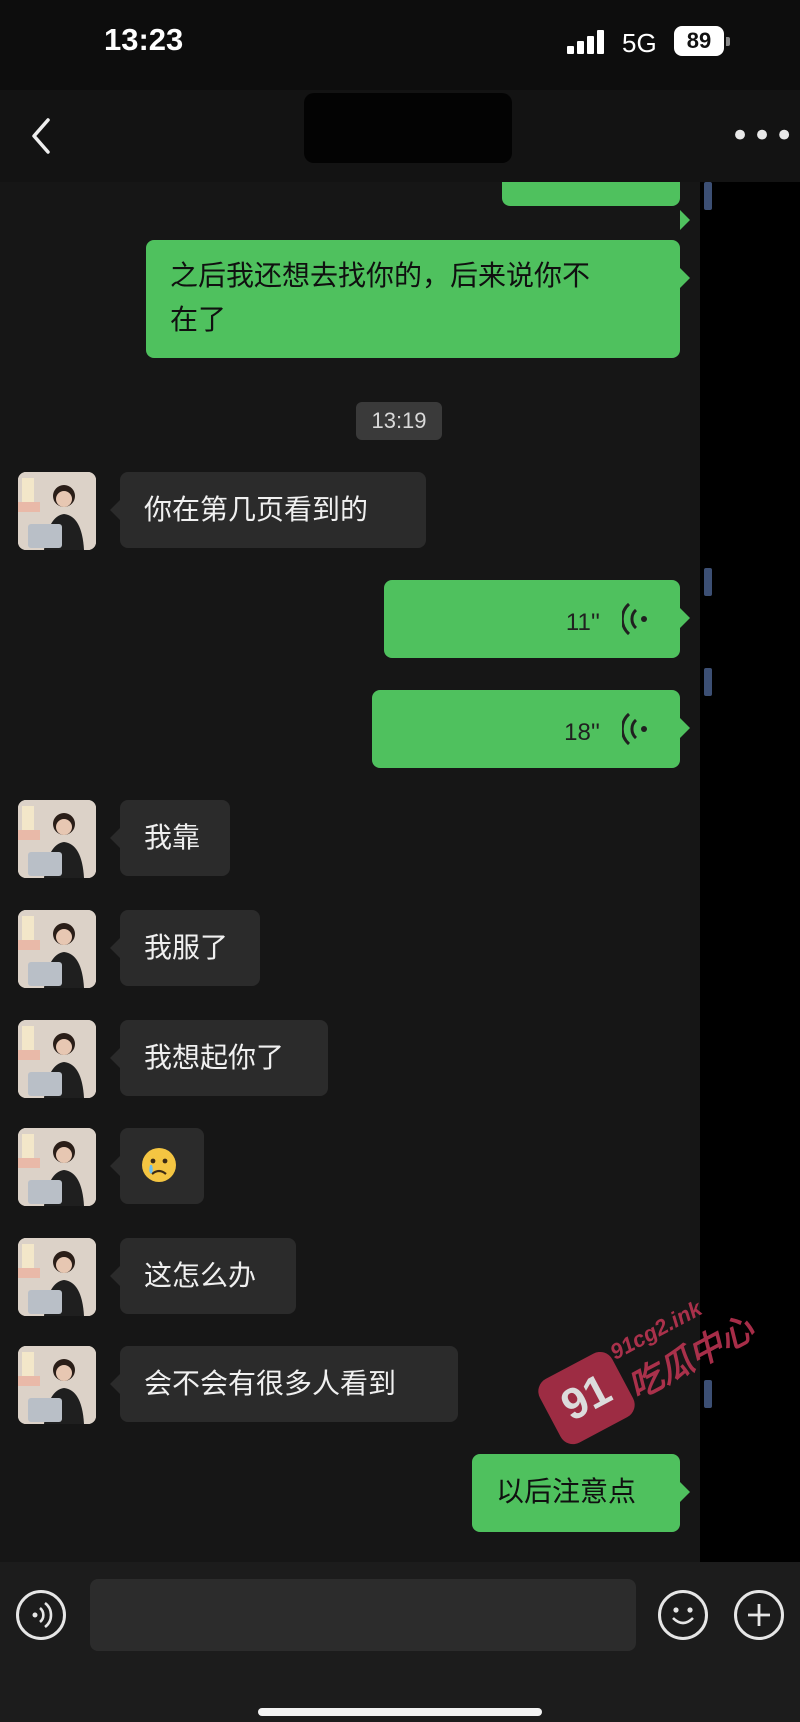  I want to click on message-text: 之后我还想去找你的，后来说你不 在了, so click(380, 297).